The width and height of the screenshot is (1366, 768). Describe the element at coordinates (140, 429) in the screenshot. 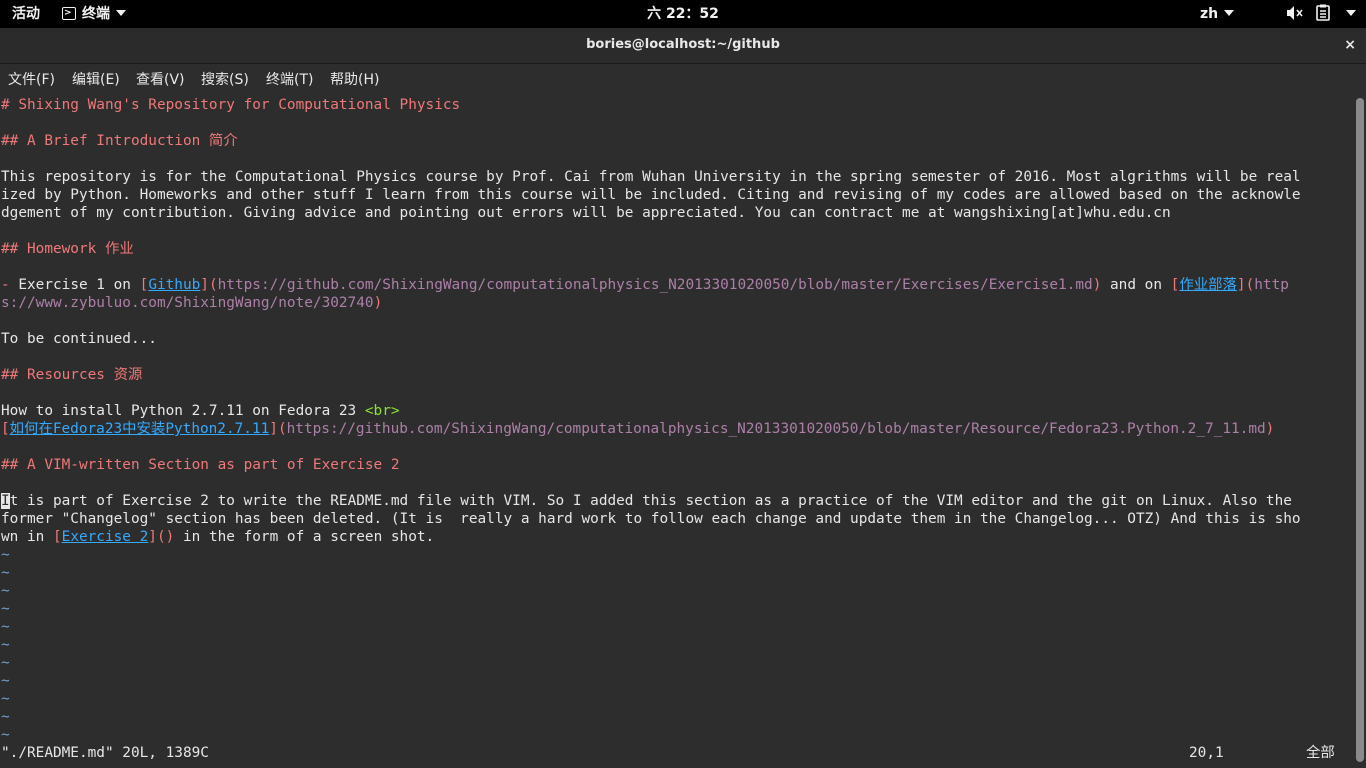

I see `link-install-guide: 如何在Fedora23中安装Python2.7.11` at that location.